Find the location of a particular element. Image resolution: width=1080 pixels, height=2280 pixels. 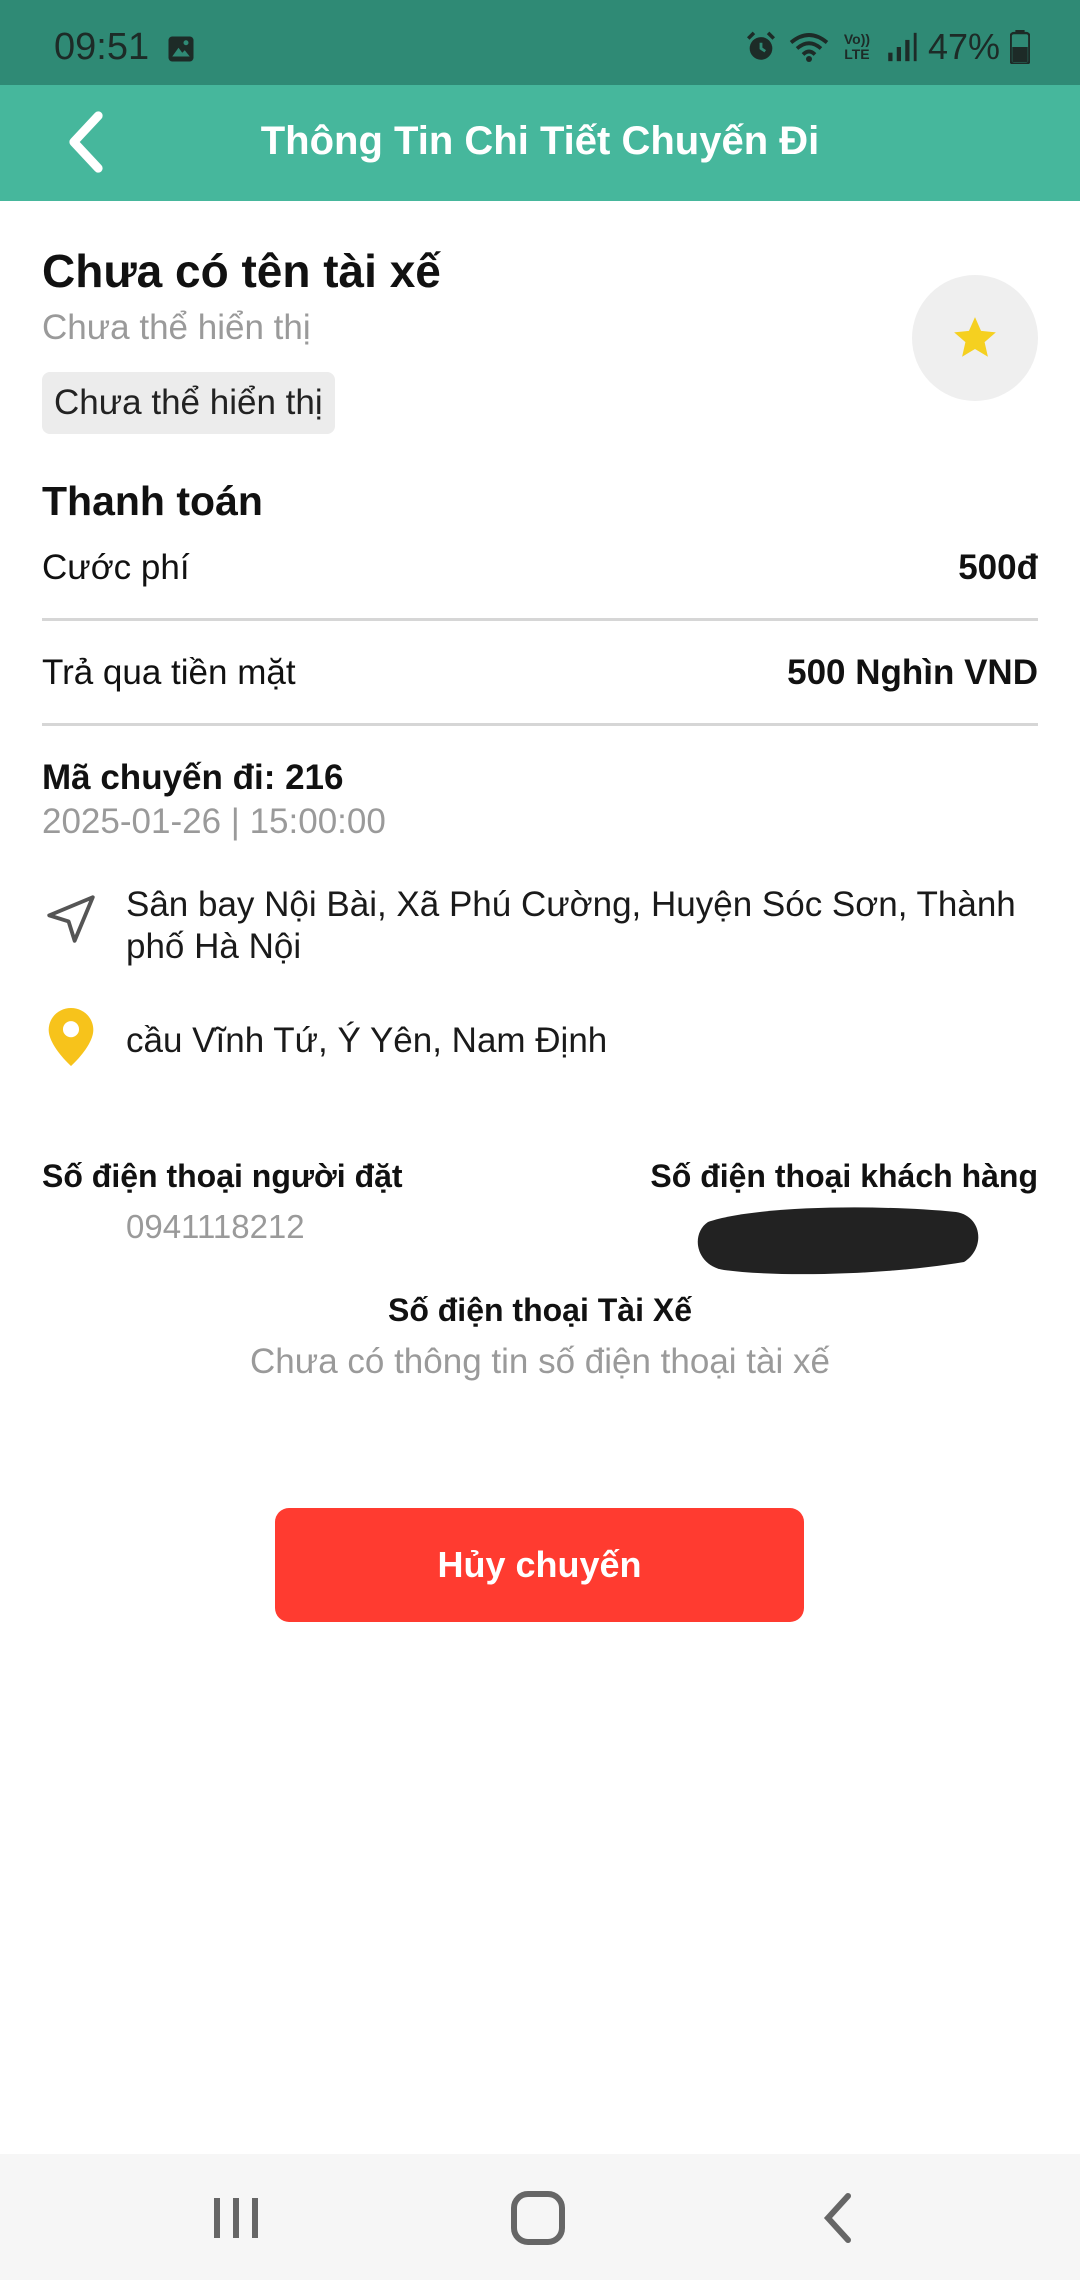

star-icon is located at coordinates (975, 337).